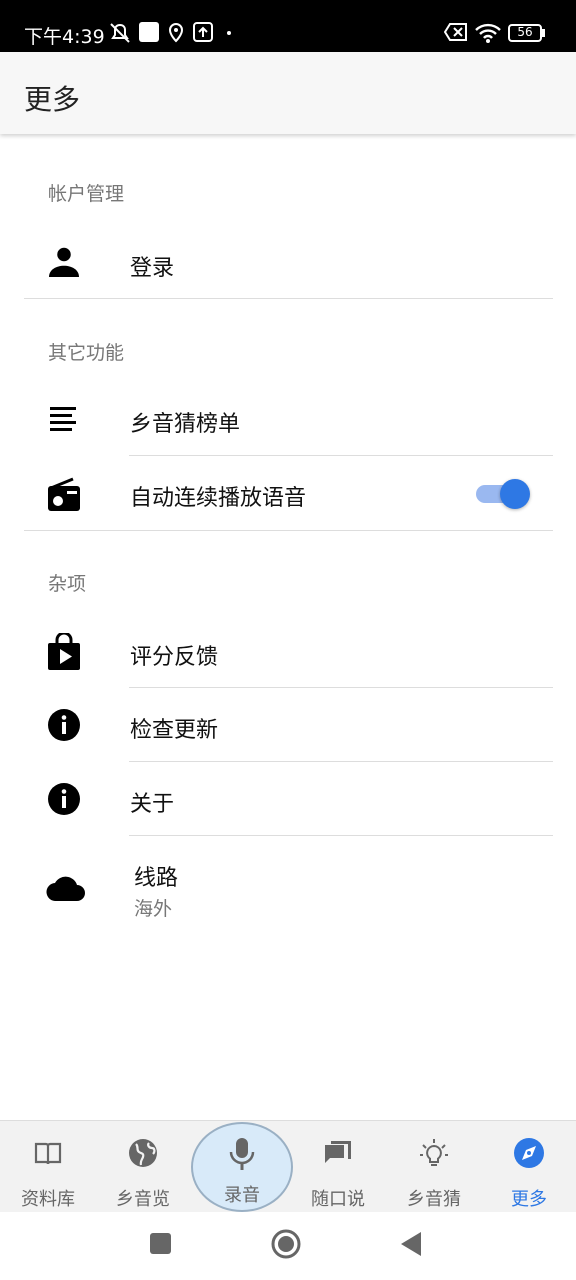 This screenshot has width=576, height=1280. Describe the element at coordinates (152, 268) in the screenshot. I see `login-label: 登录` at that location.